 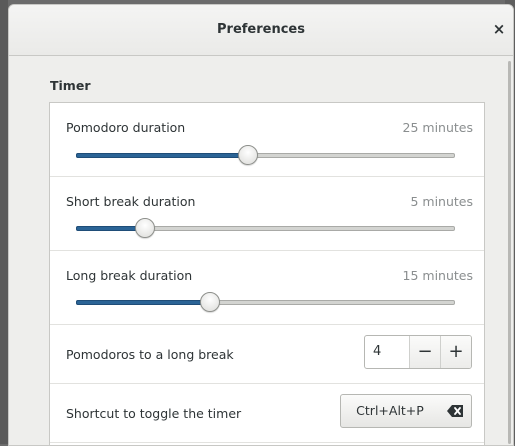 I want to click on list-item-long-break-duration: Long break duration 15 minutes, so click(x=267, y=288).